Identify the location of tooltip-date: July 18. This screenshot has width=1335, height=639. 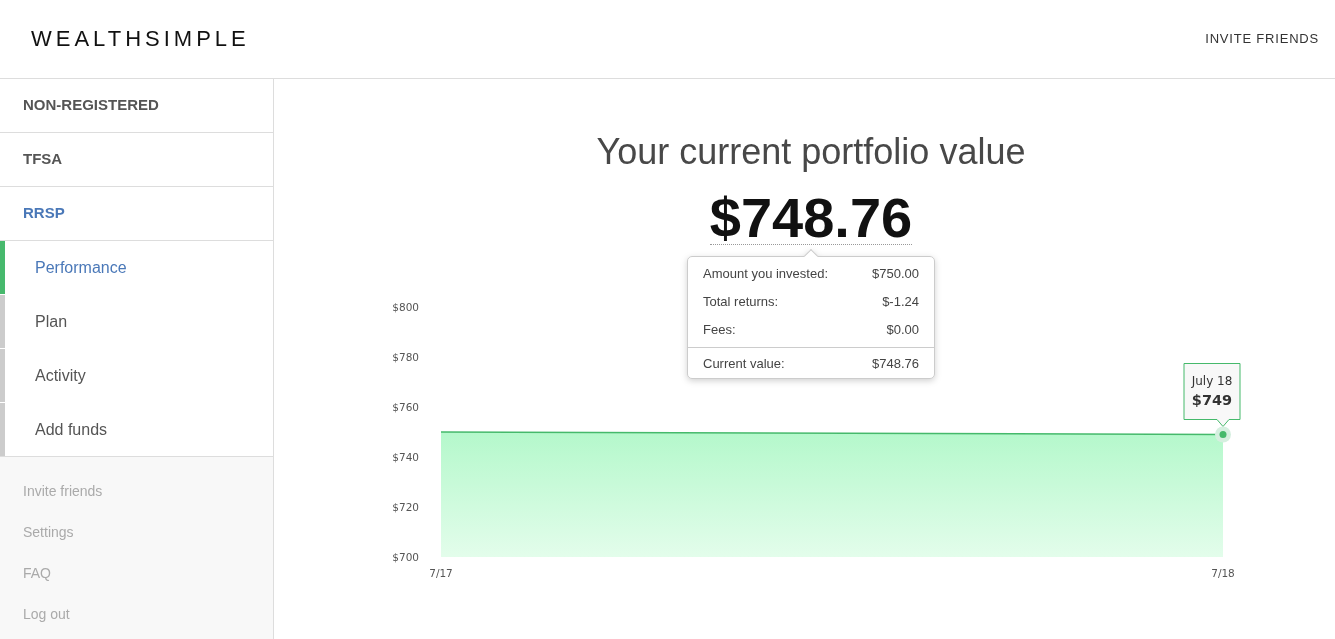
(1212, 380).